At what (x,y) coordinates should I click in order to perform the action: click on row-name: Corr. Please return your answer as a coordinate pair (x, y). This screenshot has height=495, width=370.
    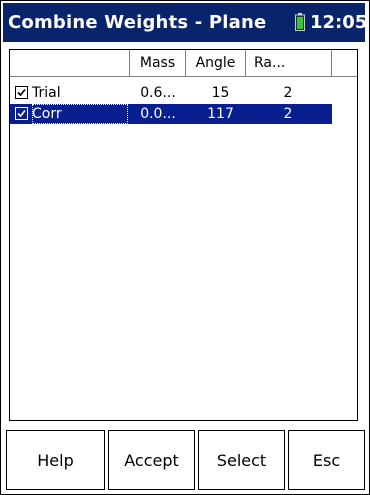
    Looking at the image, I should click on (80, 114).